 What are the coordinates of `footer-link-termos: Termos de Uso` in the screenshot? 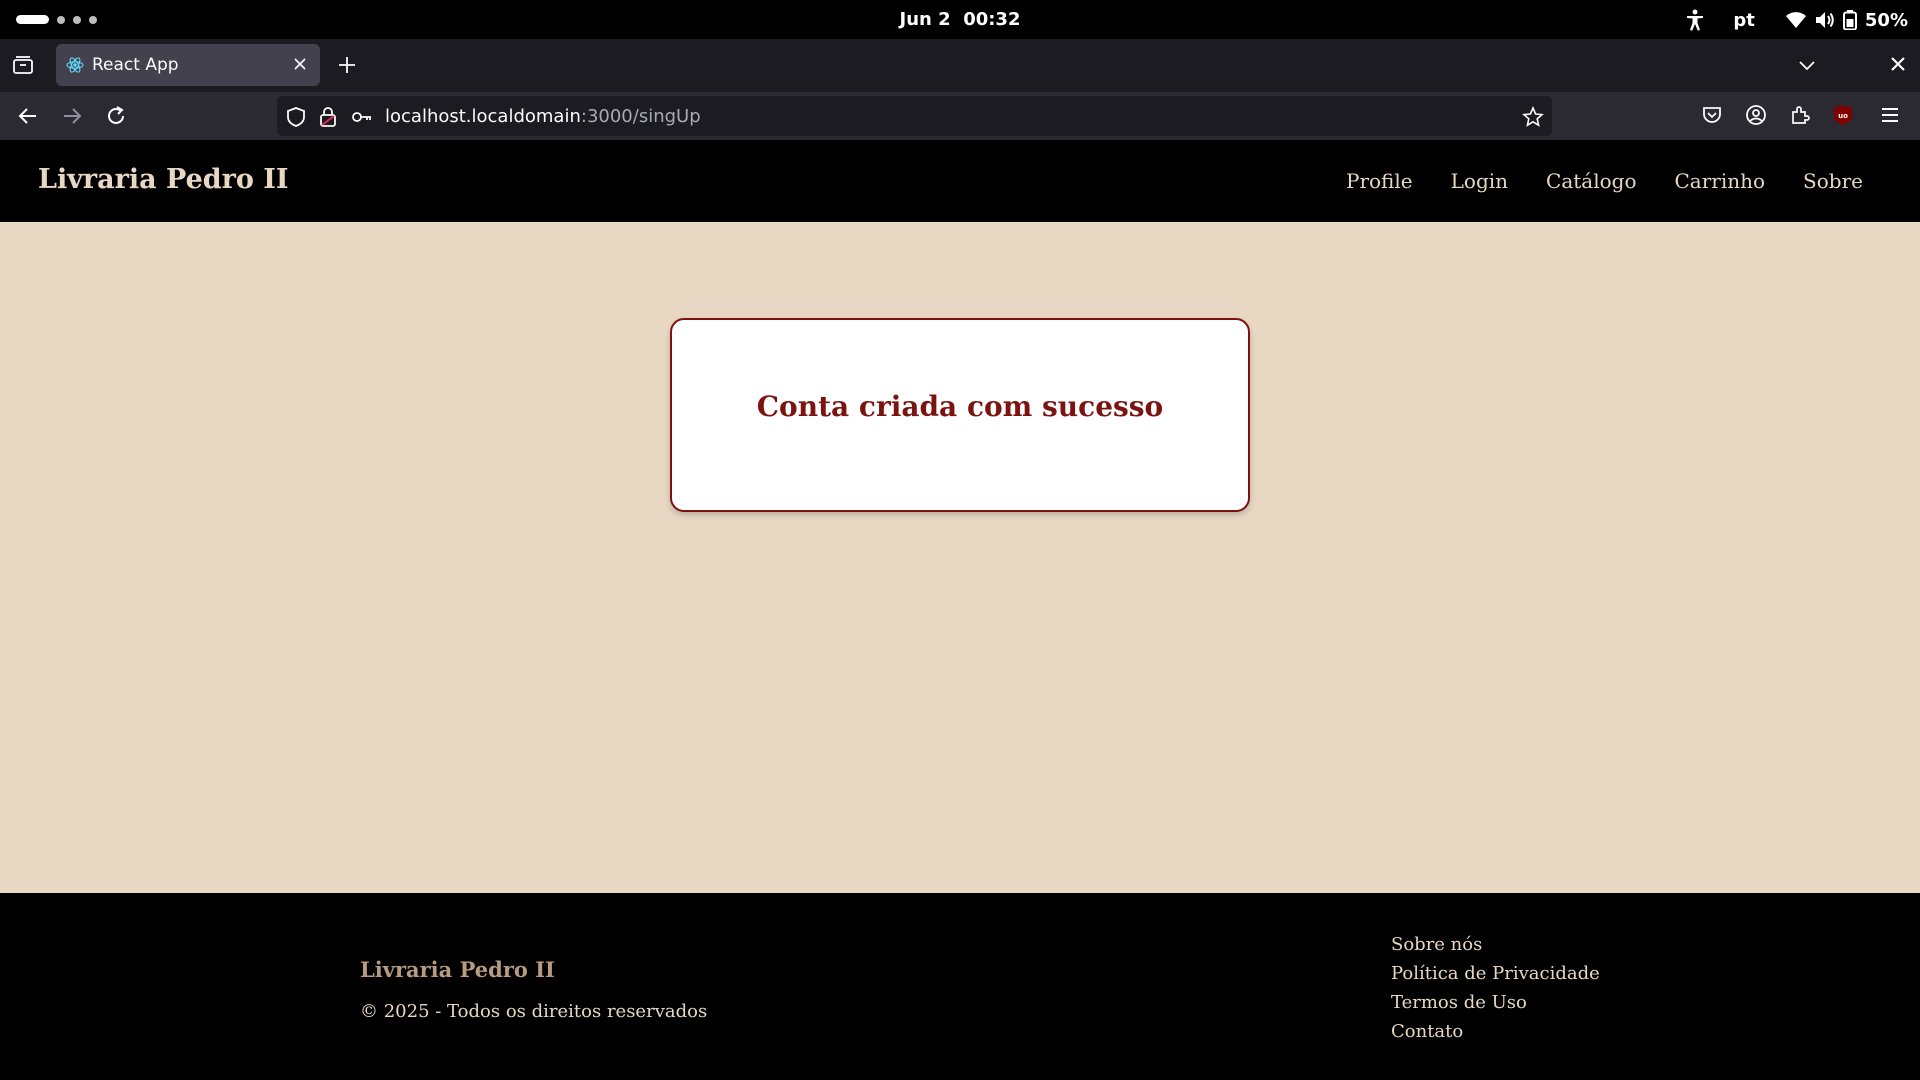 It's located at (1495, 1002).